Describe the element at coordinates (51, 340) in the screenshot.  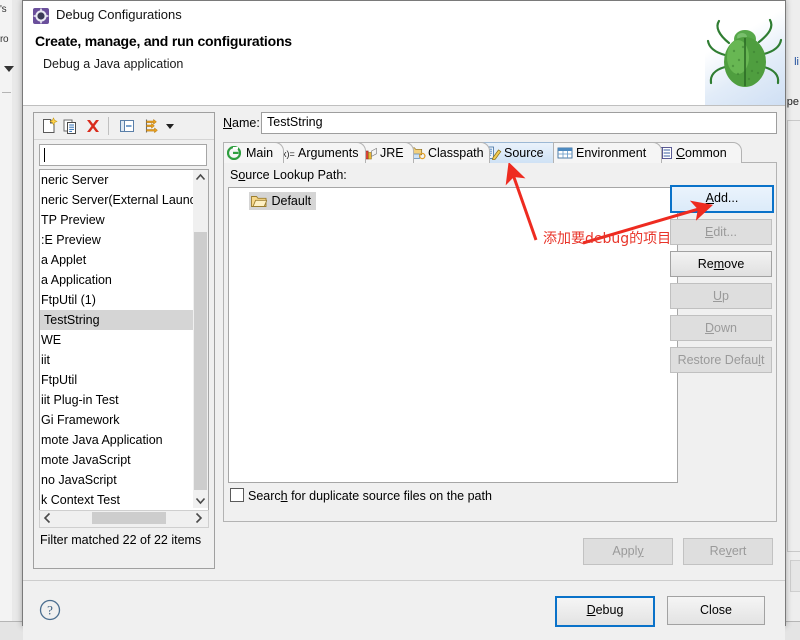
I see `list-item-label: WE` at that location.